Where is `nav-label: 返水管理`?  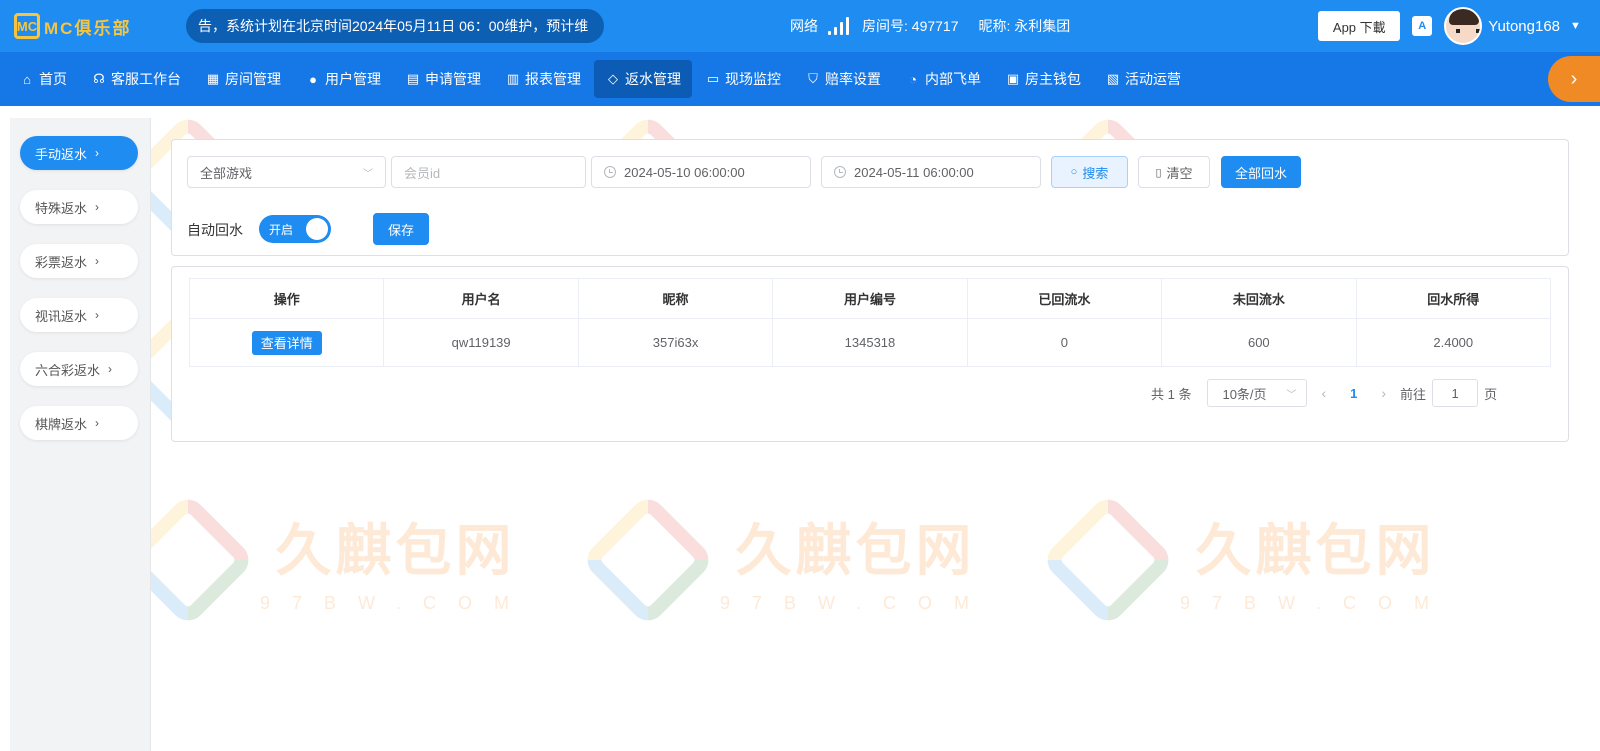
nav-label: 返水管理 is located at coordinates (653, 79).